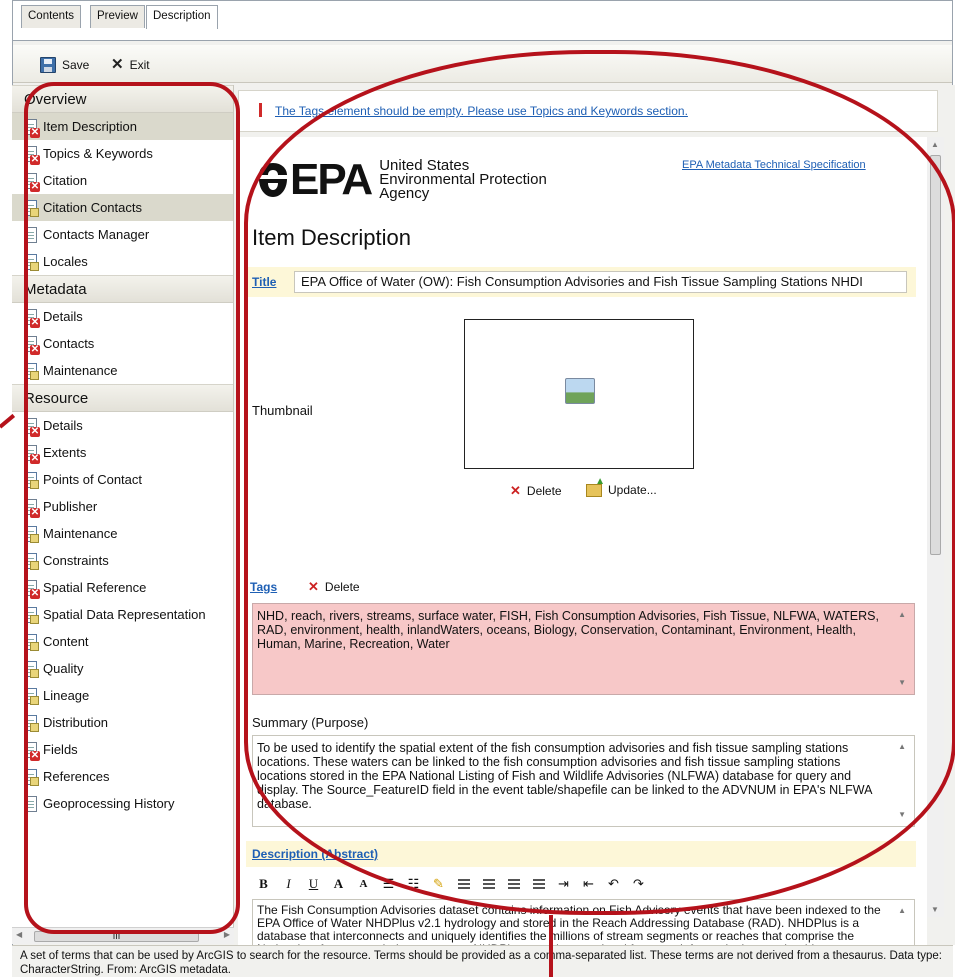  Describe the element at coordinates (122, 398) in the screenshot. I see `nav-header-resource: Resource` at that location.